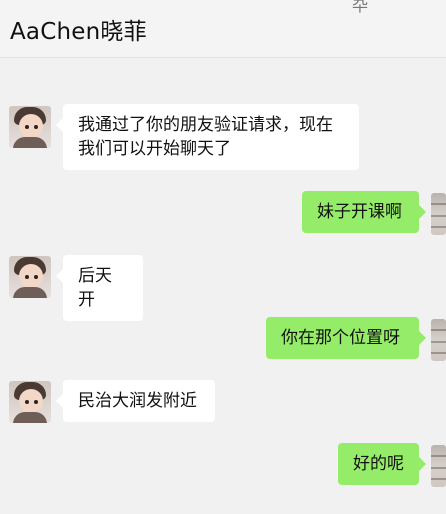 The height and width of the screenshot is (514, 446). Describe the element at coordinates (205, 125) in the screenshot. I see `message-text-line: 我通过了你的朋友验证请求，现在` at that location.